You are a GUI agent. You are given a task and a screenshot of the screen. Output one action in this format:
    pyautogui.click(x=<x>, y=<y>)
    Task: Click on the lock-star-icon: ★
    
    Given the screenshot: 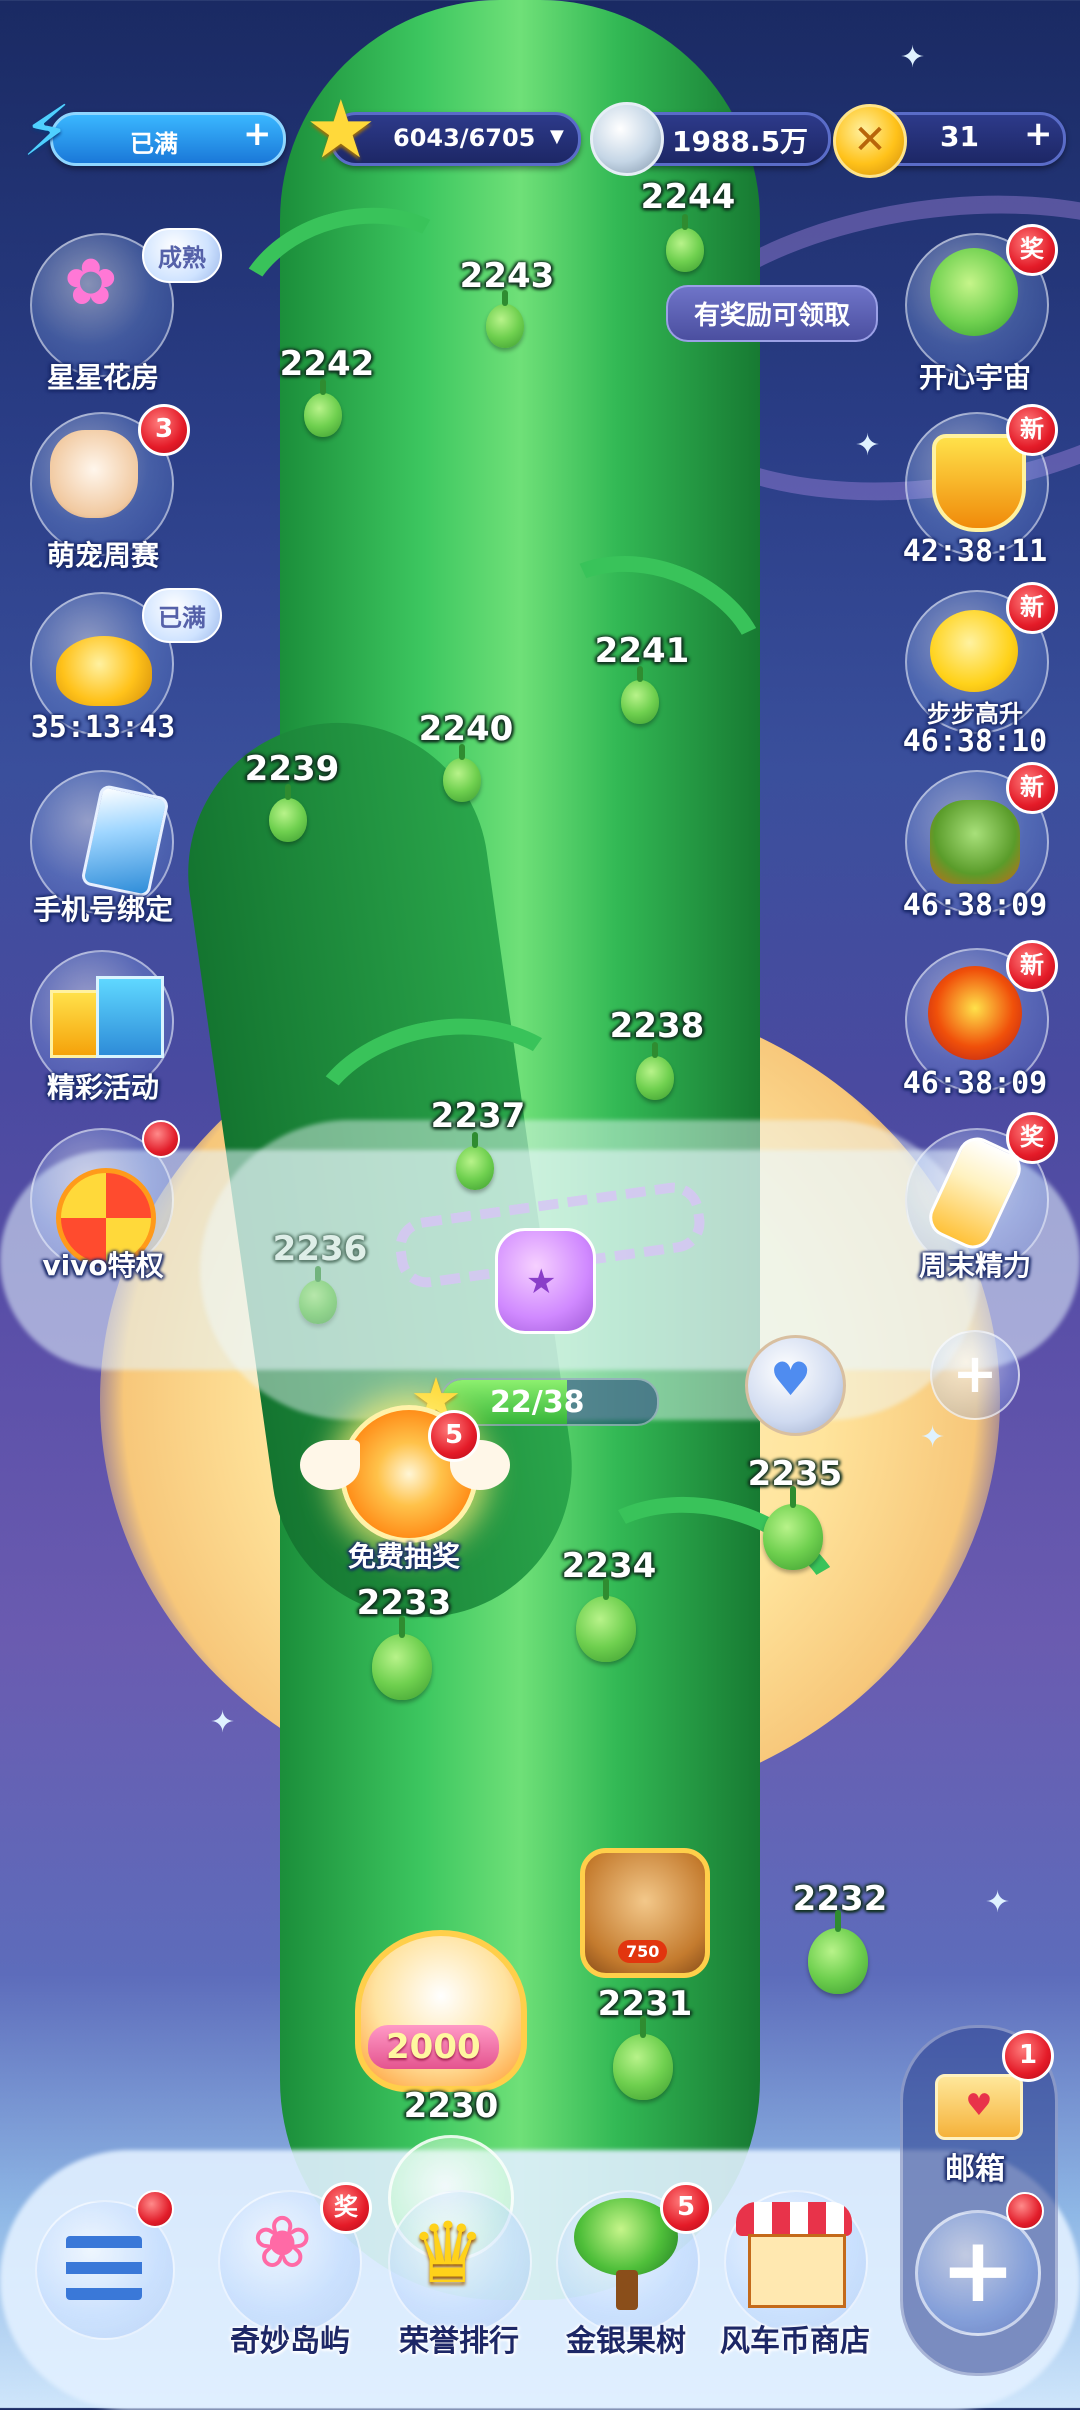 What is the action you would take?
    pyautogui.click(x=541, y=1282)
    